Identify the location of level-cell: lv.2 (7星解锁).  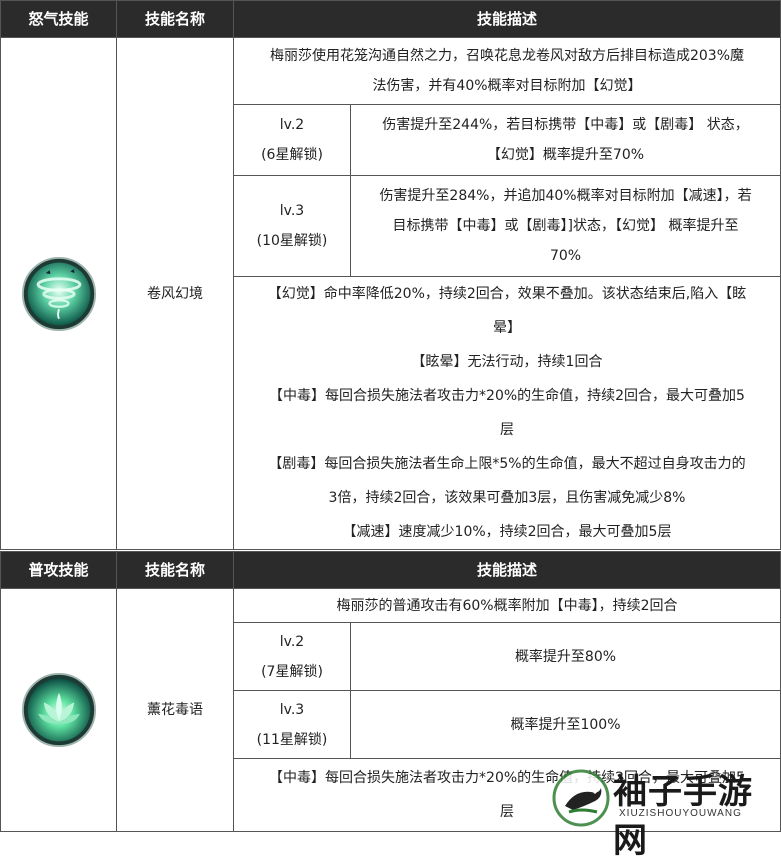
(292, 656).